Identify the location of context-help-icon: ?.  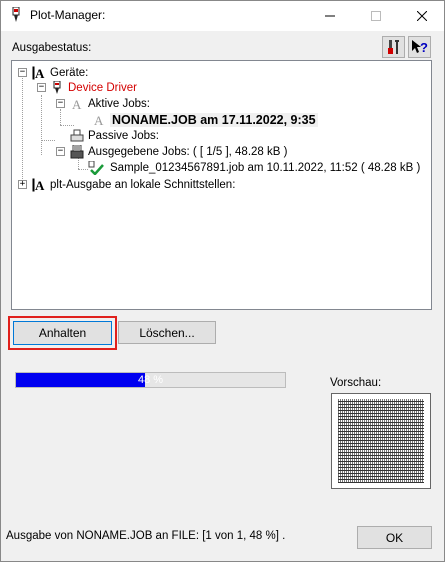
(419, 47).